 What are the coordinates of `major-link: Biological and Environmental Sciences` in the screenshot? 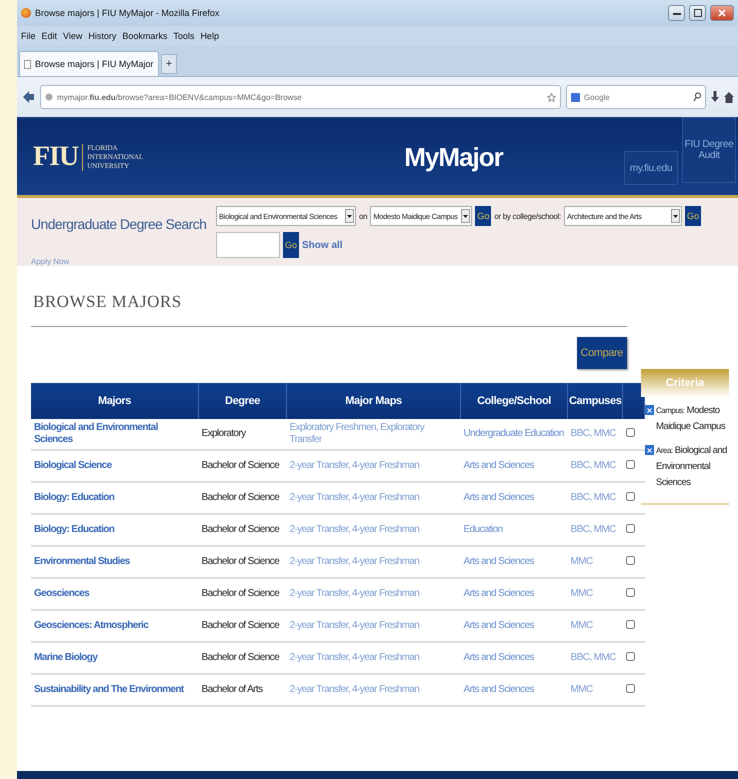 It's located at (114, 434).